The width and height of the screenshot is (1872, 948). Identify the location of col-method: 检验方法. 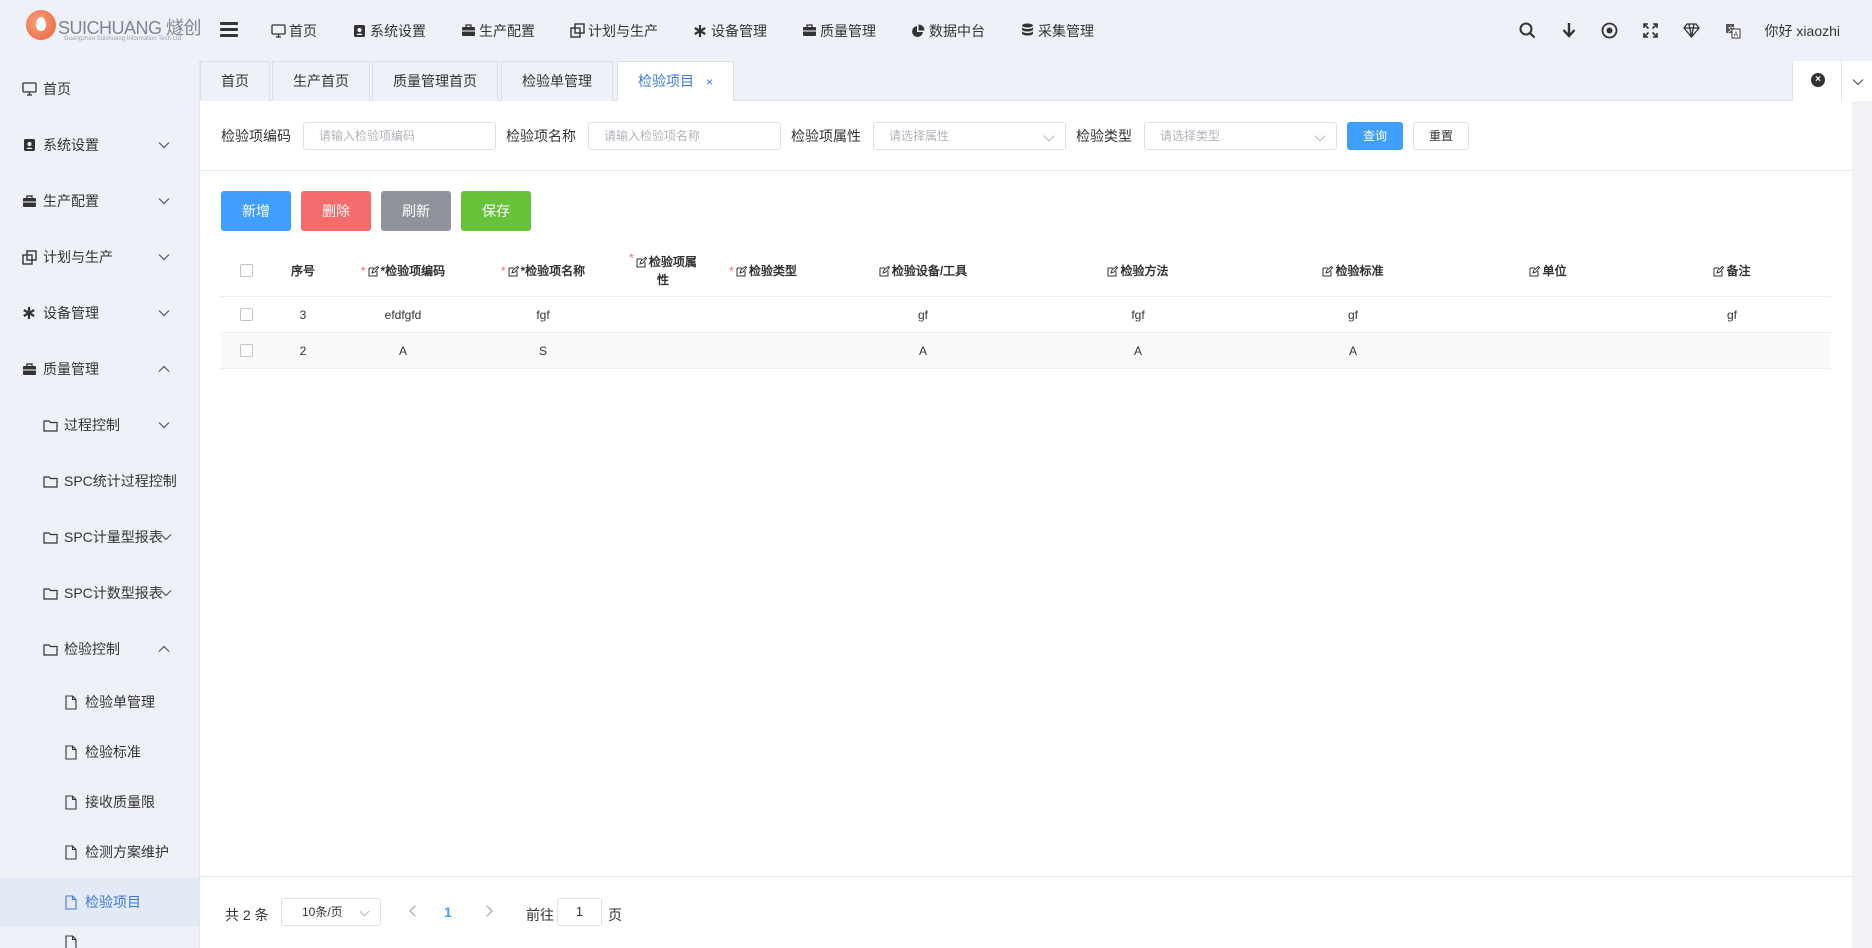
(1138, 271).